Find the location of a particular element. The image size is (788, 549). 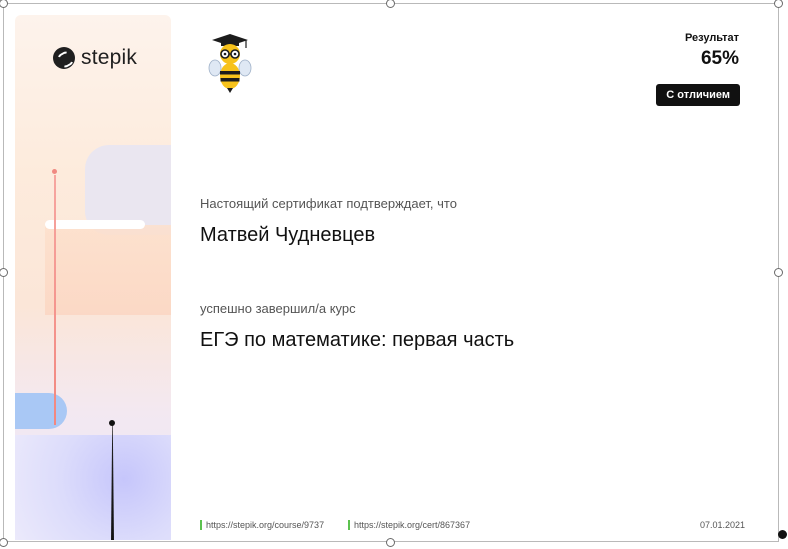

resize-handle-bottom-left is located at coordinates (4, 542).